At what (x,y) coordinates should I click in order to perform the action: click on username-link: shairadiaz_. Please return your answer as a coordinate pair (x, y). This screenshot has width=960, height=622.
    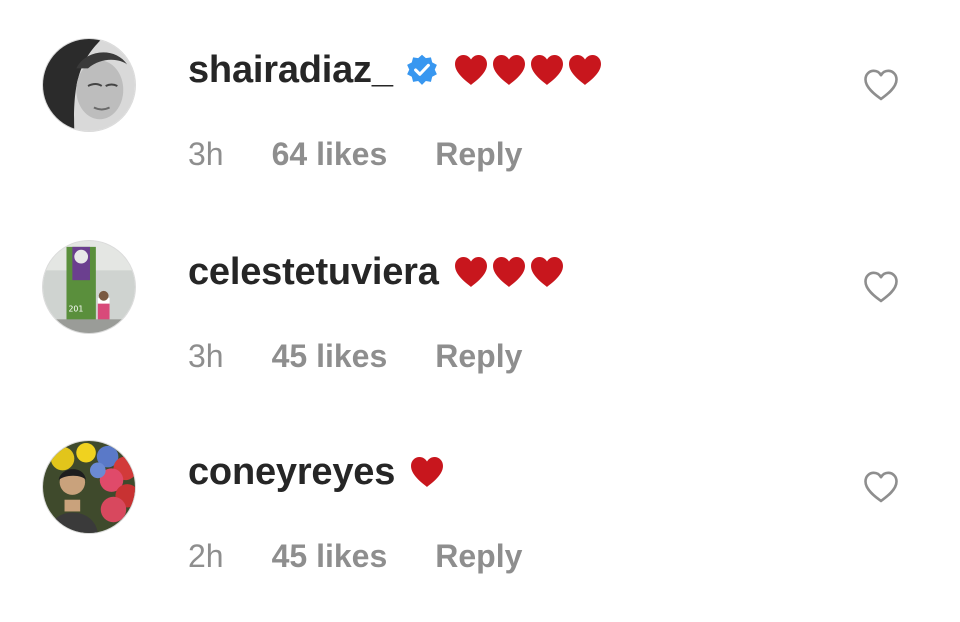
    Looking at the image, I should click on (290, 70).